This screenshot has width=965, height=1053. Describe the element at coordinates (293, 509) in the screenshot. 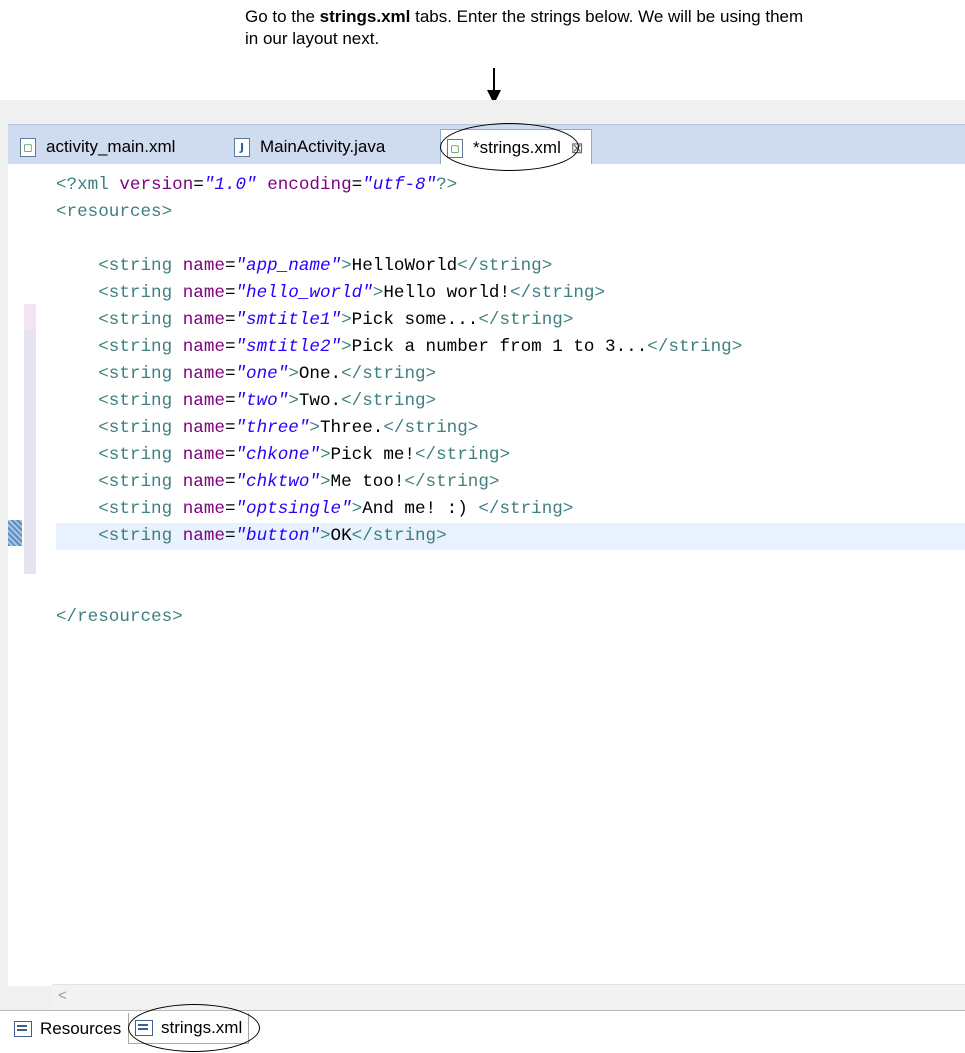

I see `code-token: "optsingle"` at that location.